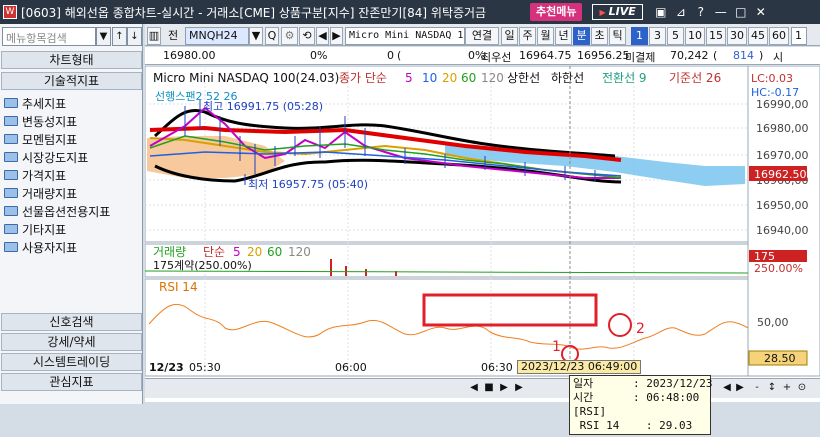 The width and height of the screenshot is (820, 437). Describe the element at coordinates (57, 103) in the screenshot. I see `tree-item-trend: 추세지표` at that location.